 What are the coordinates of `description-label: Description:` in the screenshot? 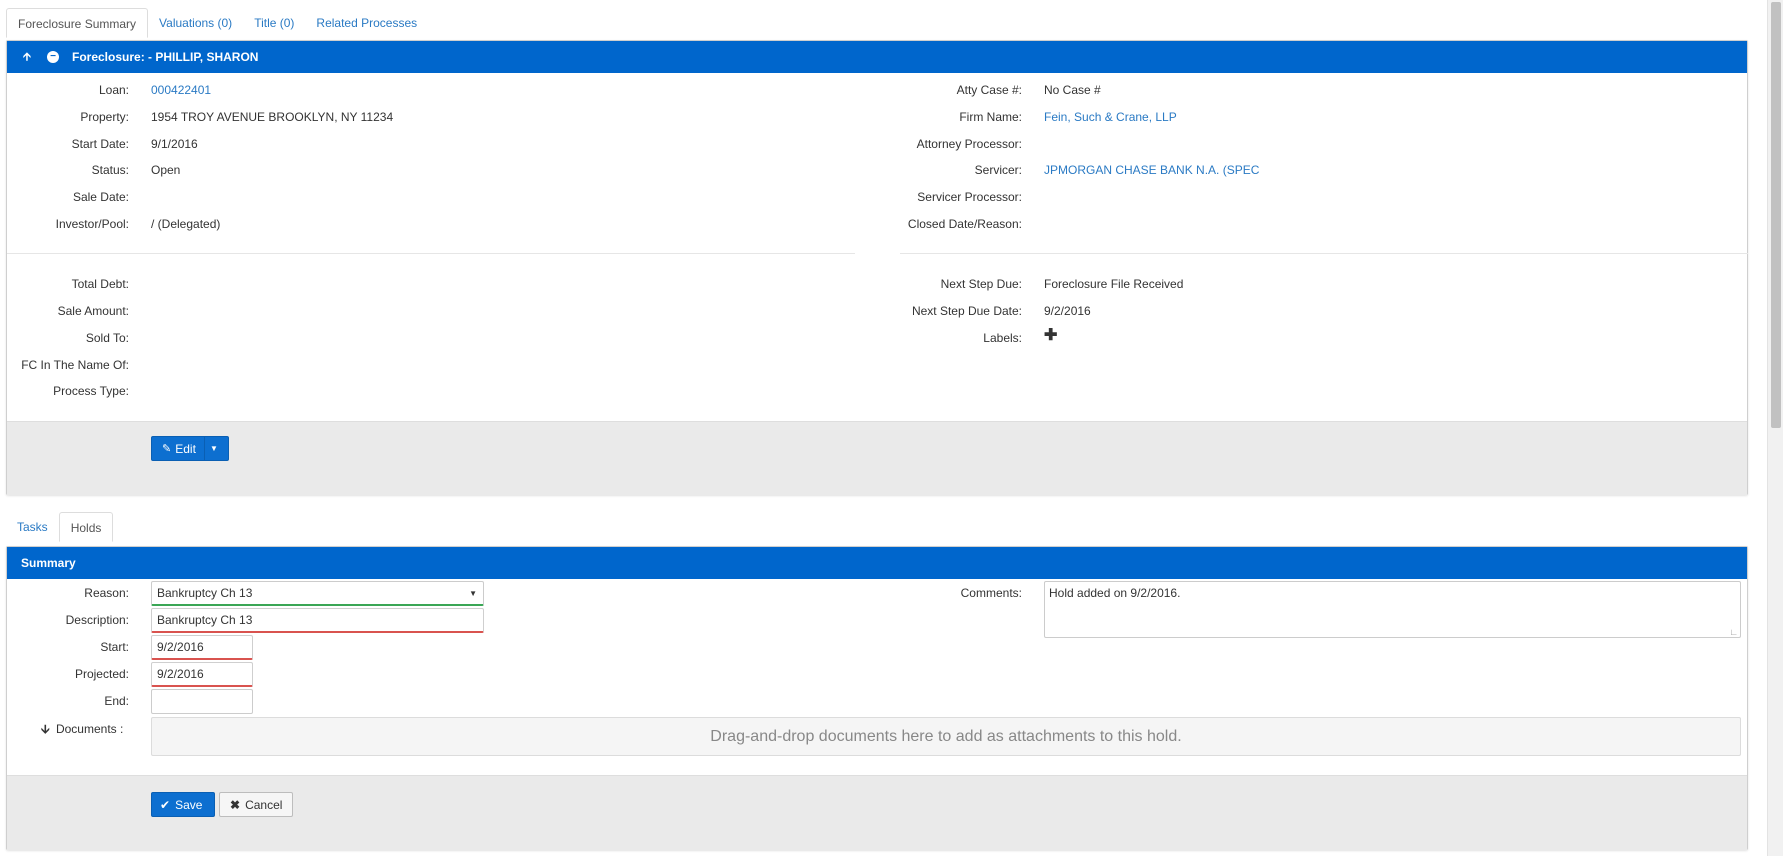 It's located at (97, 620).